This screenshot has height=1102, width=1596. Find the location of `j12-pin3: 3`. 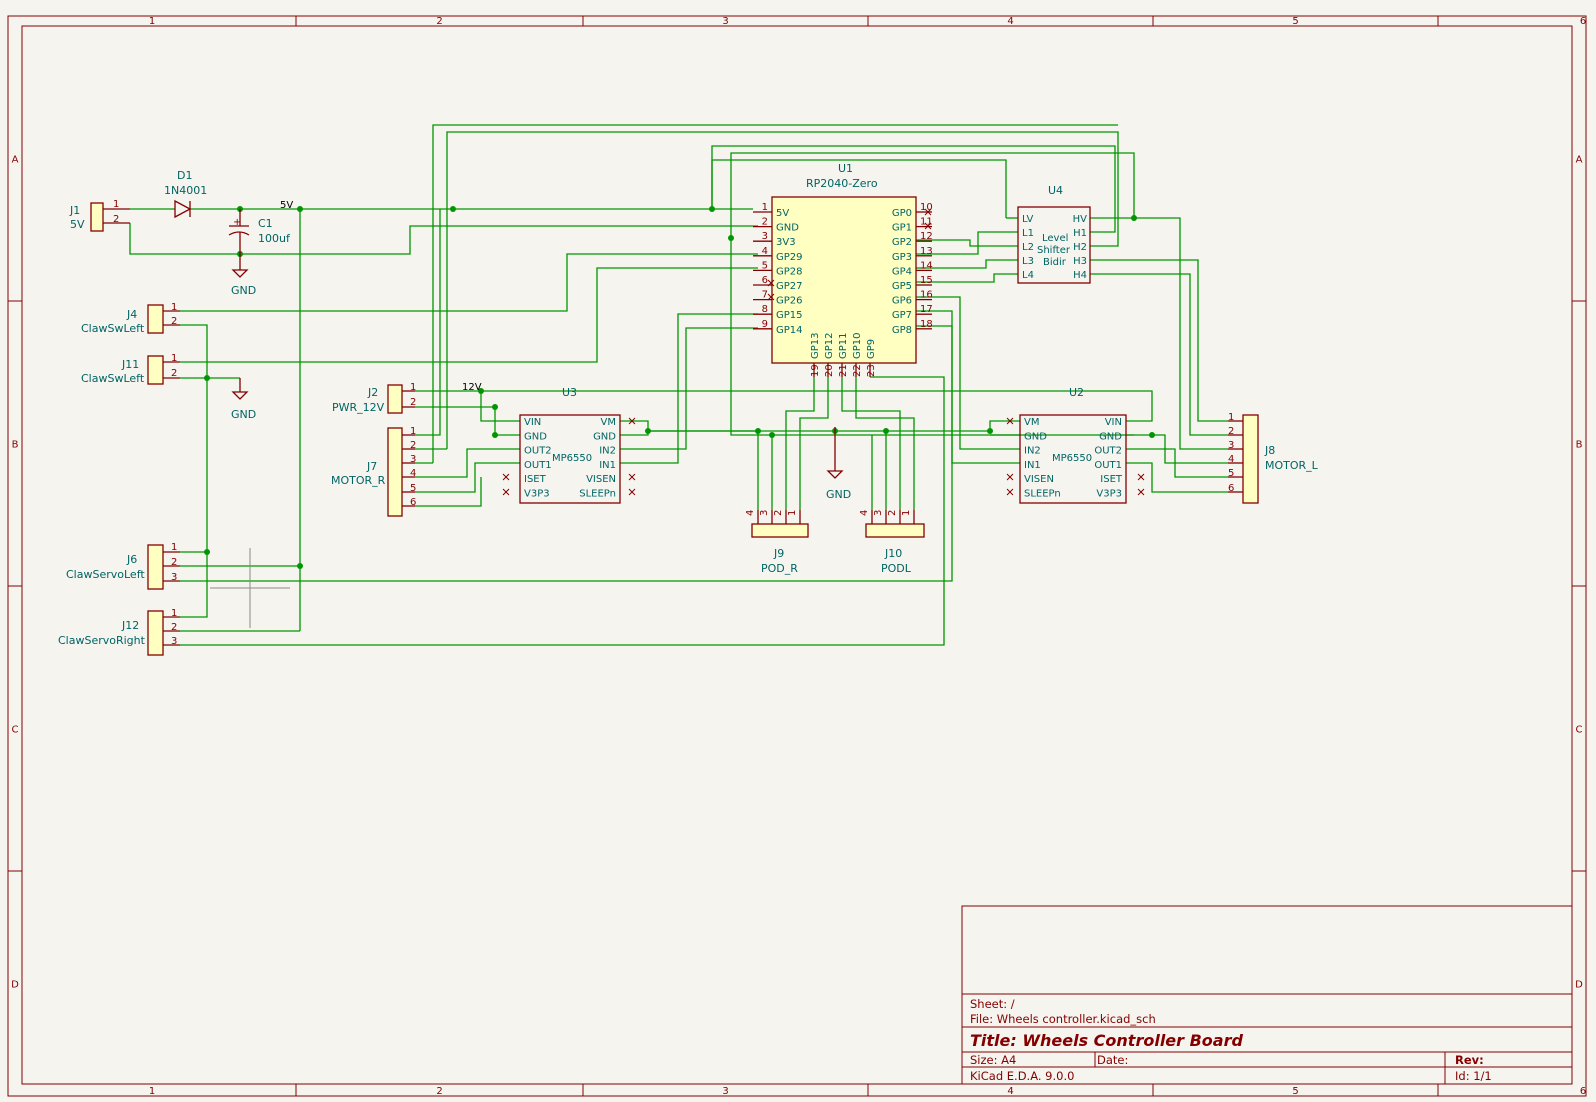

j12-pin3: 3 is located at coordinates (174, 641).